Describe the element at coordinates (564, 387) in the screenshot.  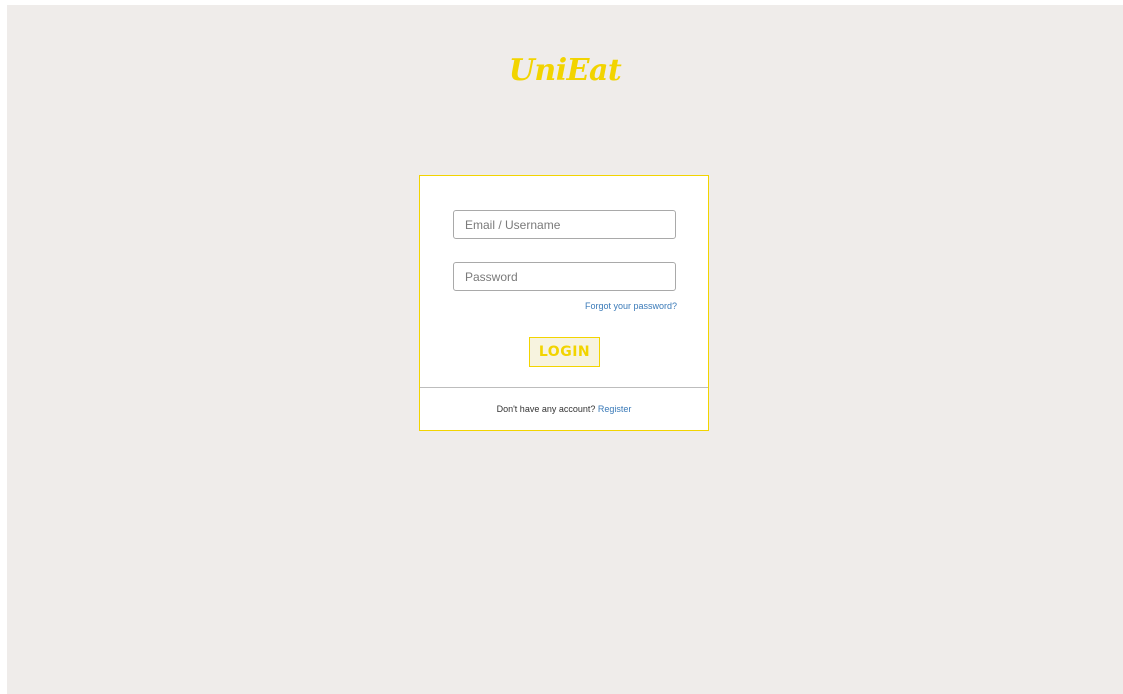
I see `card-divider` at that location.